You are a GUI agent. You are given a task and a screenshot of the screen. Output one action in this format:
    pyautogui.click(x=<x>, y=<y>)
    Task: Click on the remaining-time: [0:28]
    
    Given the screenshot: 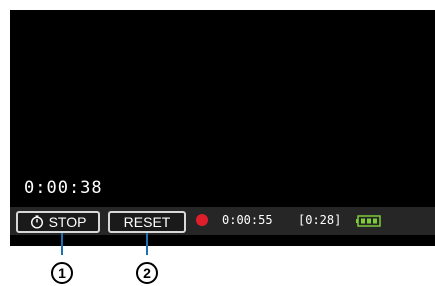 What is the action you would take?
    pyautogui.click(x=320, y=220)
    